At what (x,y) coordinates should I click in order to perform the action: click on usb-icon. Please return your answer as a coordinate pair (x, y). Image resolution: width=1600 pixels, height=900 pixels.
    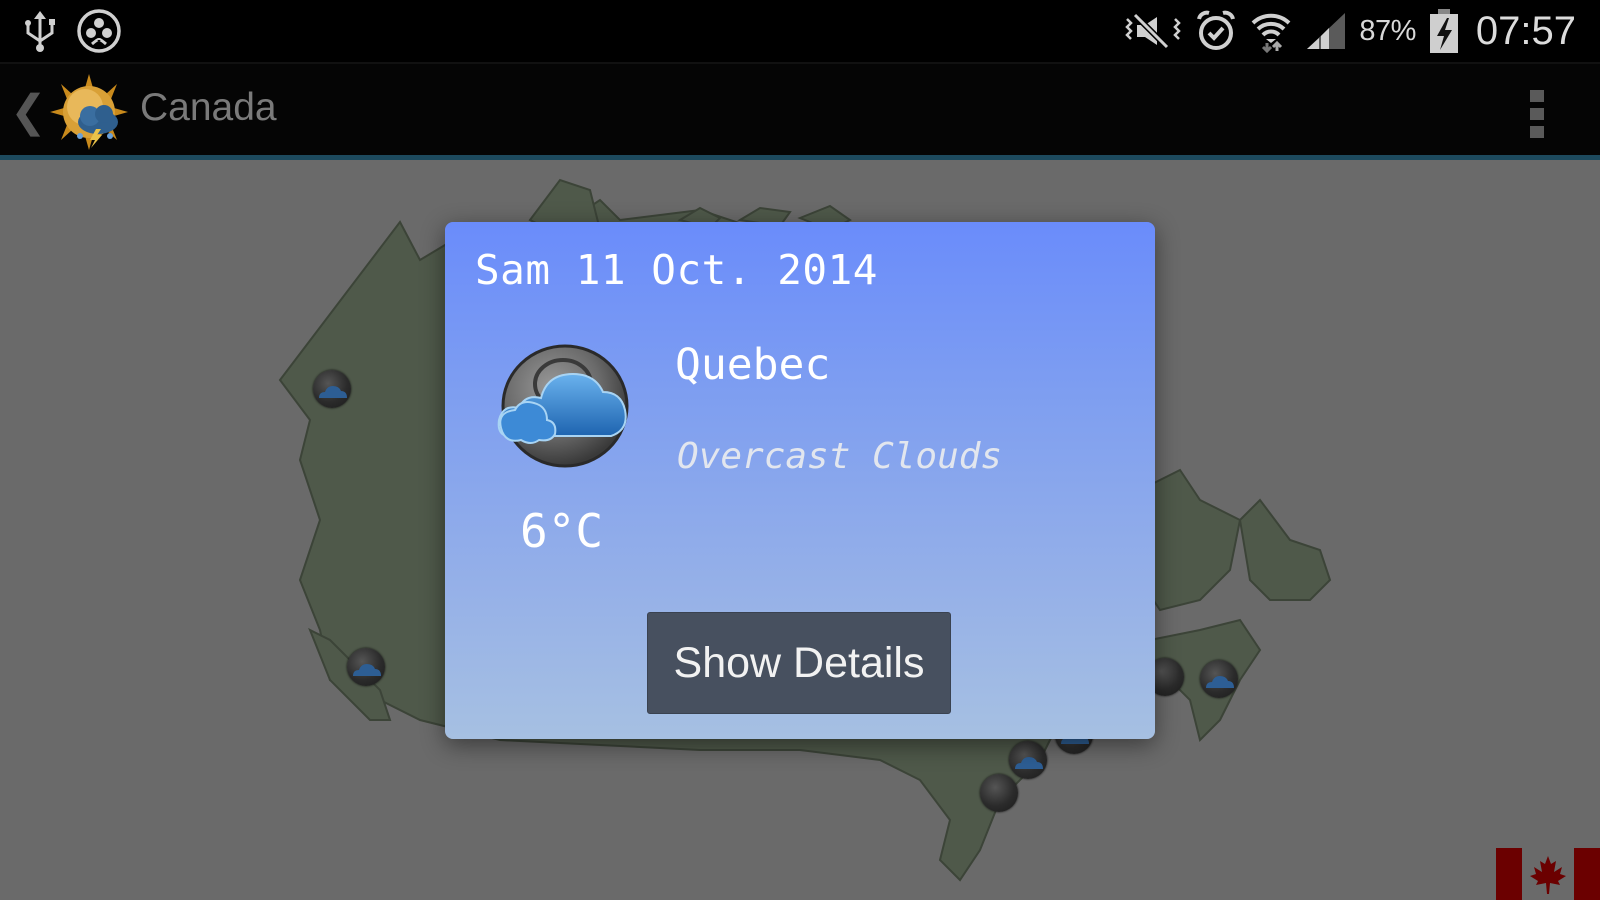
    Looking at the image, I should click on (40, 31).